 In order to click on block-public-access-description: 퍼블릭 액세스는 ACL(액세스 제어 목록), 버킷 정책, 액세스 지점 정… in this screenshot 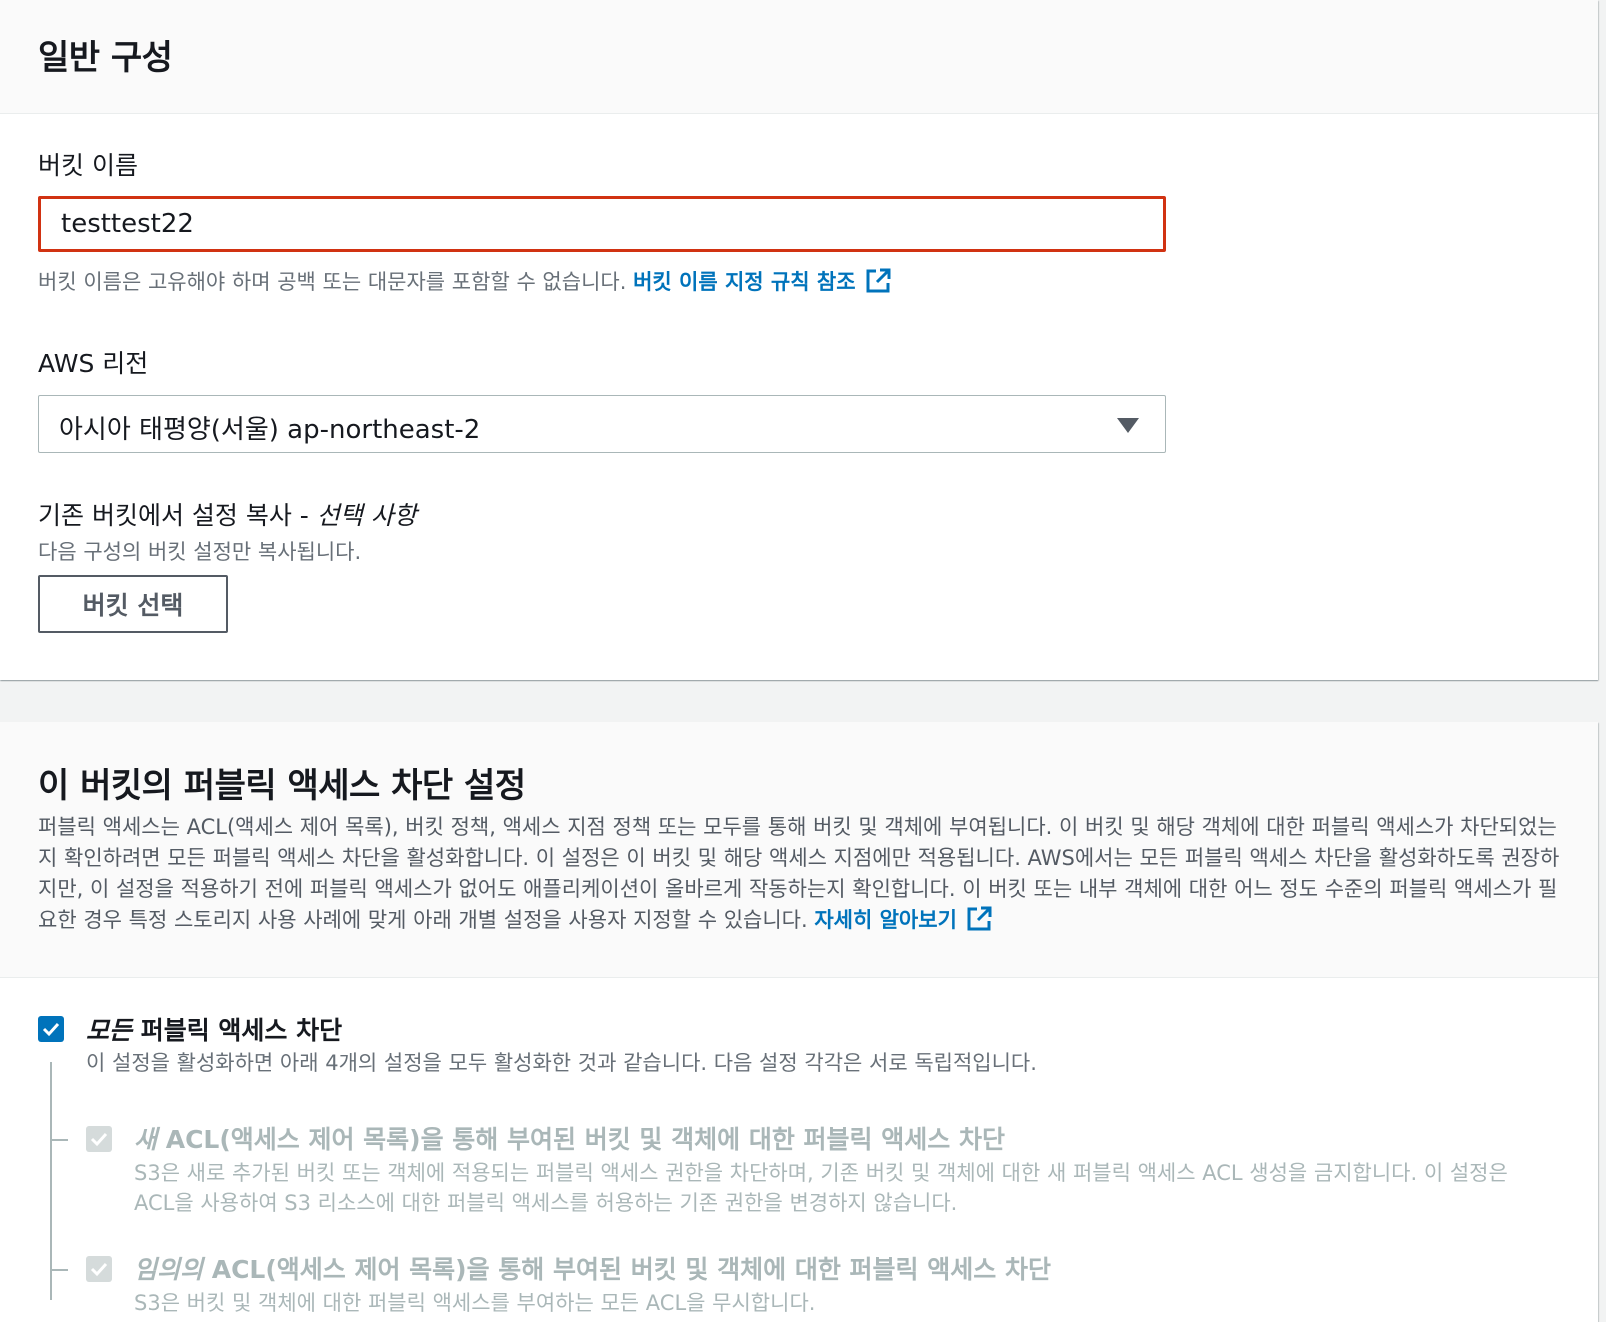, I will do `click(803, 874)`.